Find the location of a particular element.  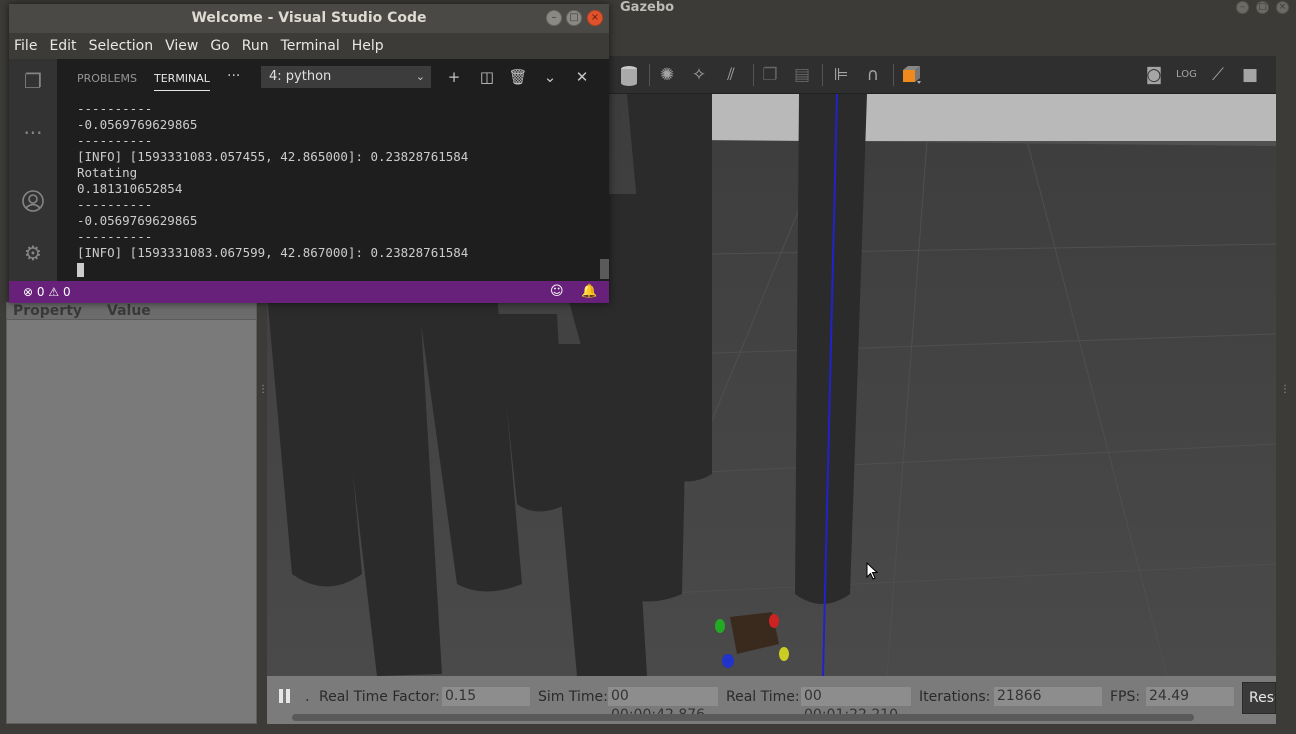

menu-run: Run is located at coordinates (255, 46).